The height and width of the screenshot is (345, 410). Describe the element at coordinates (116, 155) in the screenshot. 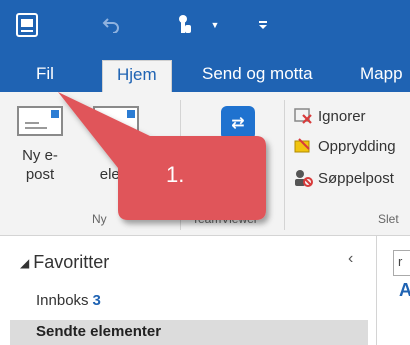

I see `new-items-label-line1: N` at that location.